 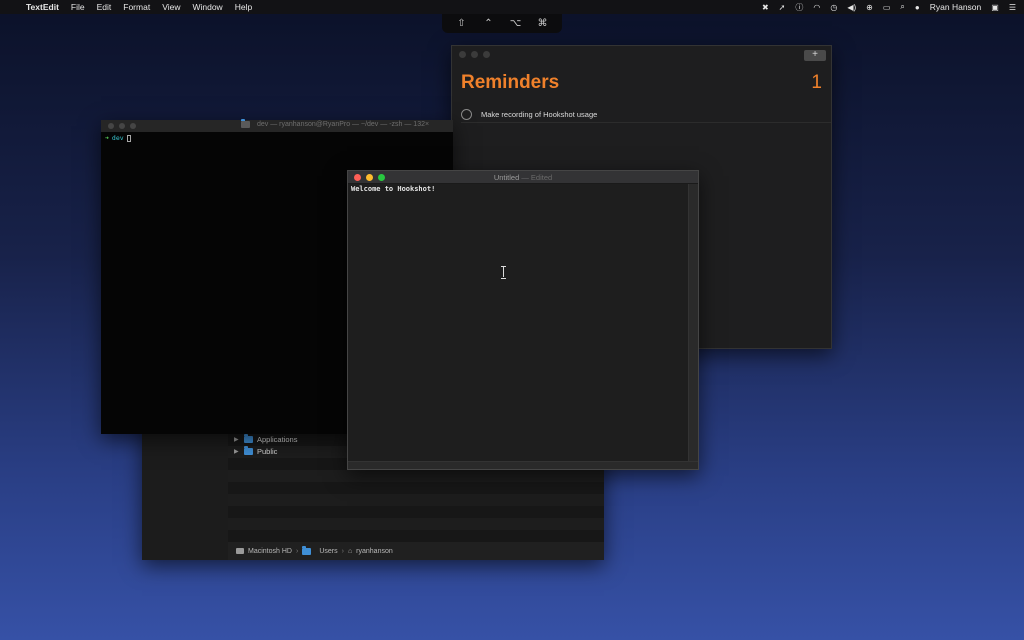 I want to click on list-item: ▶ Applications, so click(x=265, y=439).